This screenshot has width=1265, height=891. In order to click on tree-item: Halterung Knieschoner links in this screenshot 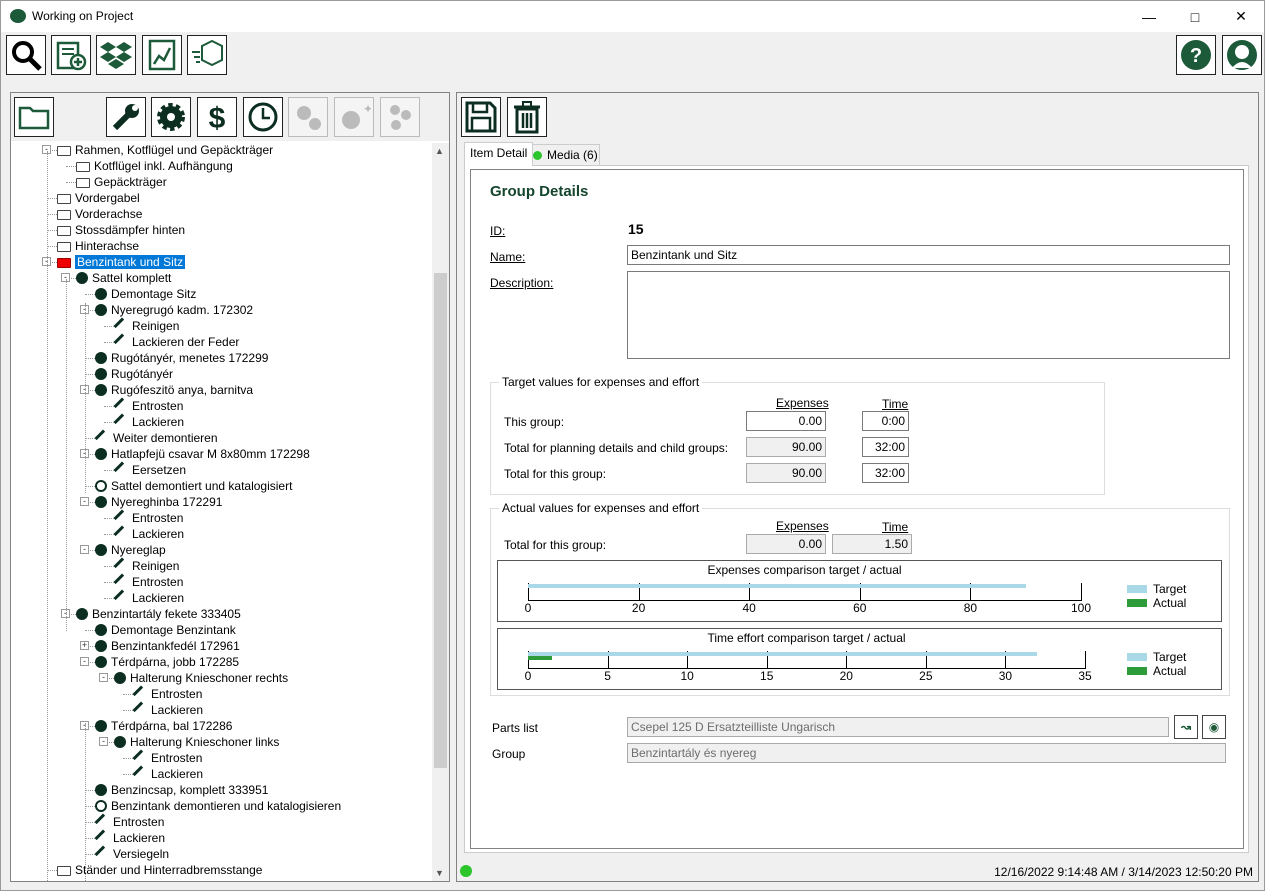, I will do `click(196, 742)`.